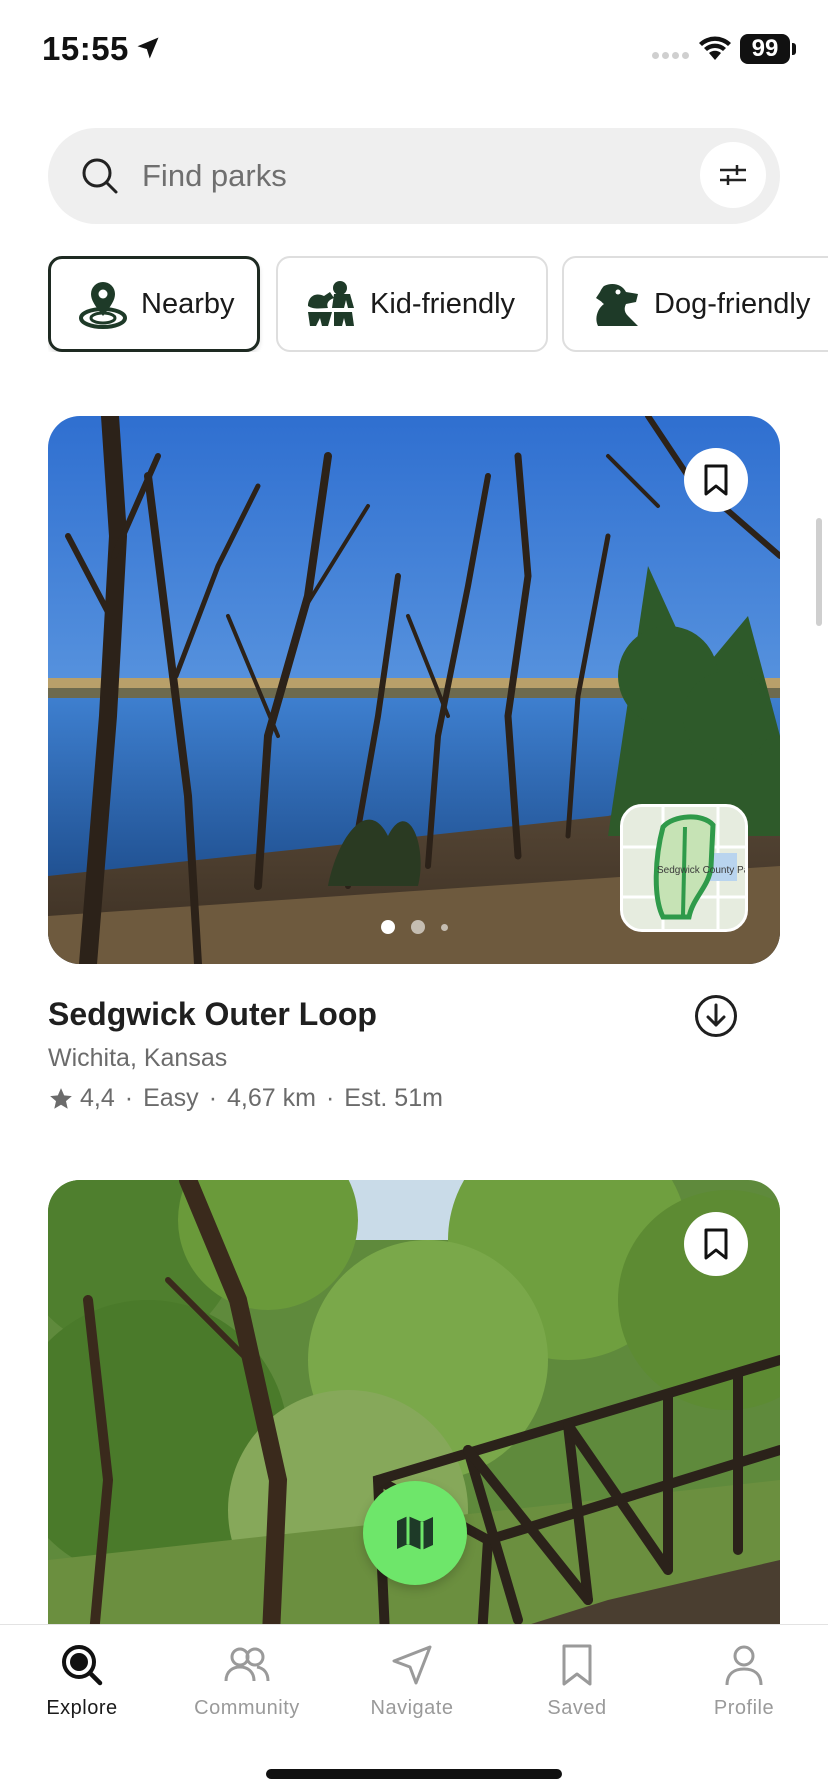 The height and width of the screenshot is (1792, 828). I want to click on status-bar: 15:55 99, so click(414, 50).